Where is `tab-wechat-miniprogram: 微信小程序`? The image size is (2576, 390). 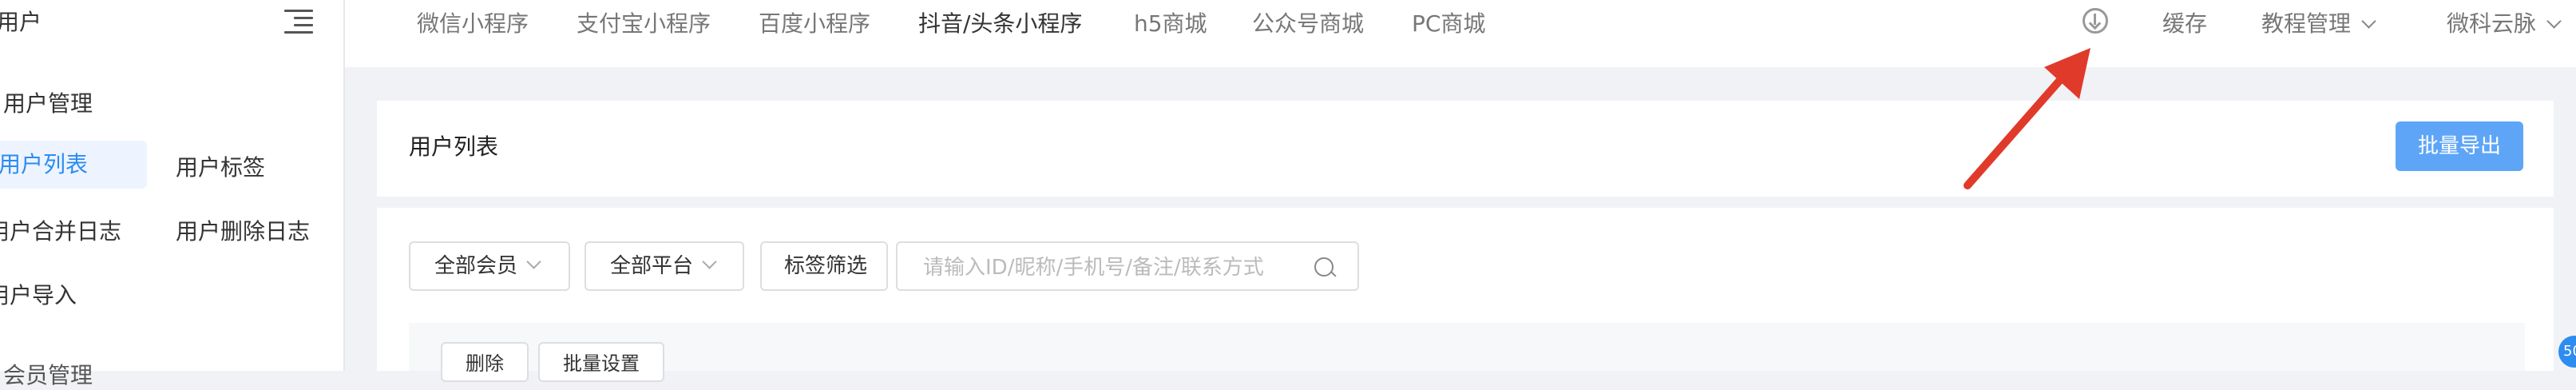 tab-wechat-miniprogram: 微信小程序 is located at coordinates (473, 22).